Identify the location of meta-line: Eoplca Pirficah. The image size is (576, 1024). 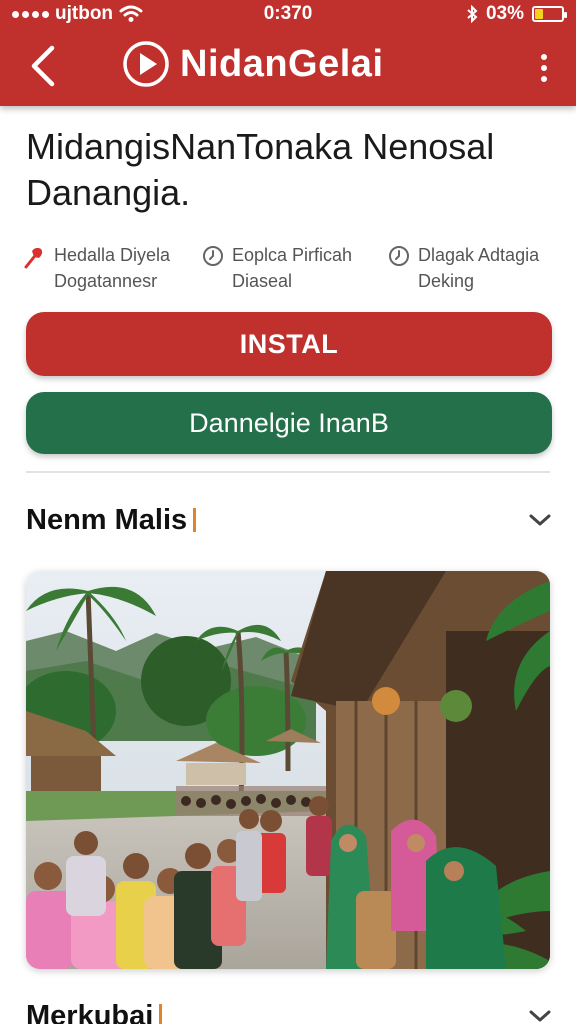
(292, 255).